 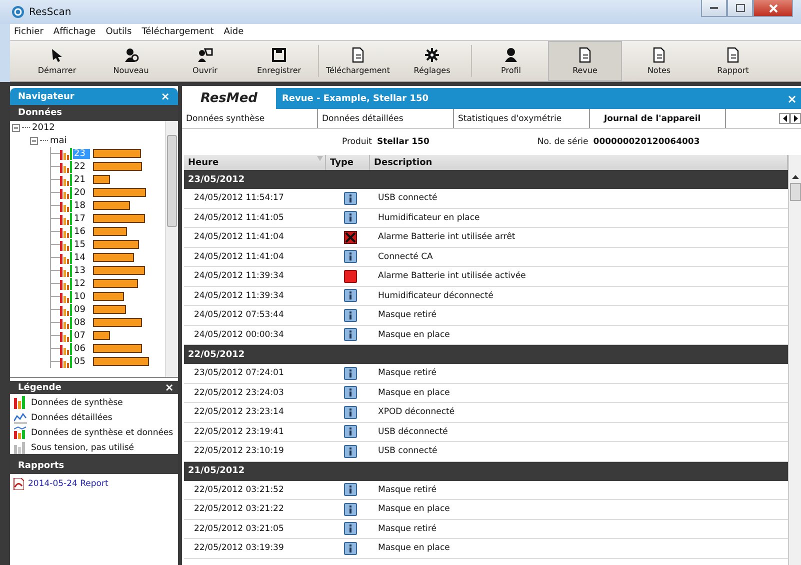 I want to click on tree-item: 15, so click(x=81, y=245).